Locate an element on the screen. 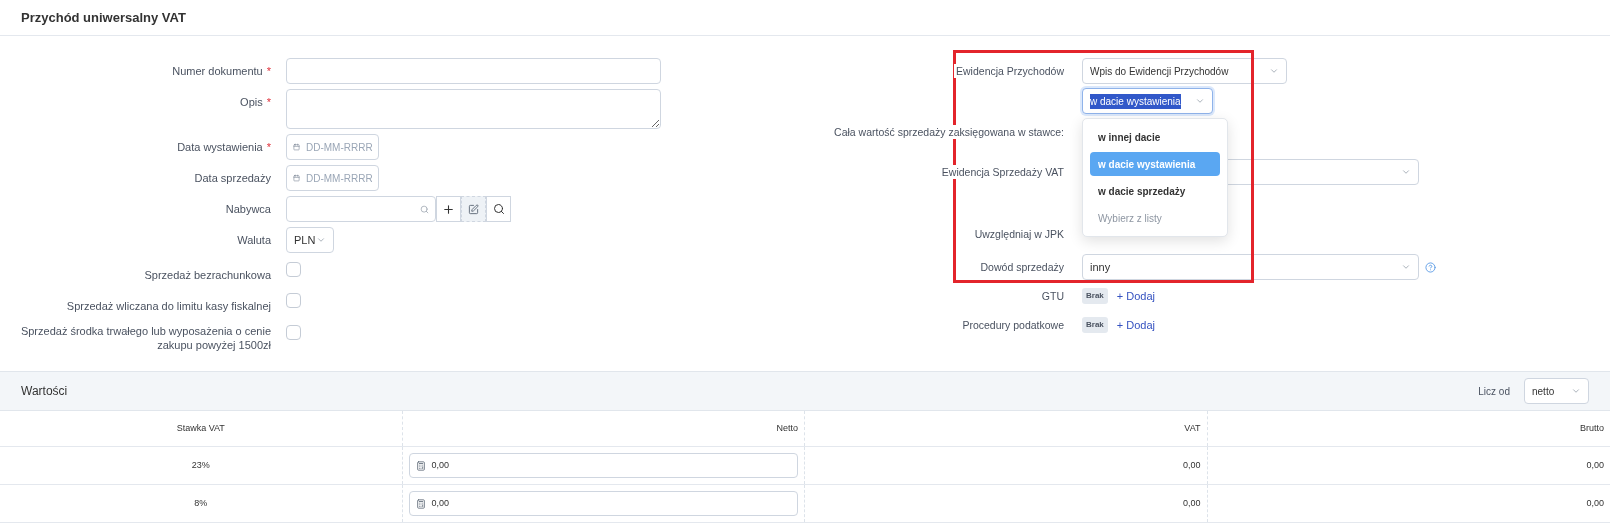 The width and height of the screenshot is (1610, 526). field-label: Licz od is located at coordinates (1494, 391).